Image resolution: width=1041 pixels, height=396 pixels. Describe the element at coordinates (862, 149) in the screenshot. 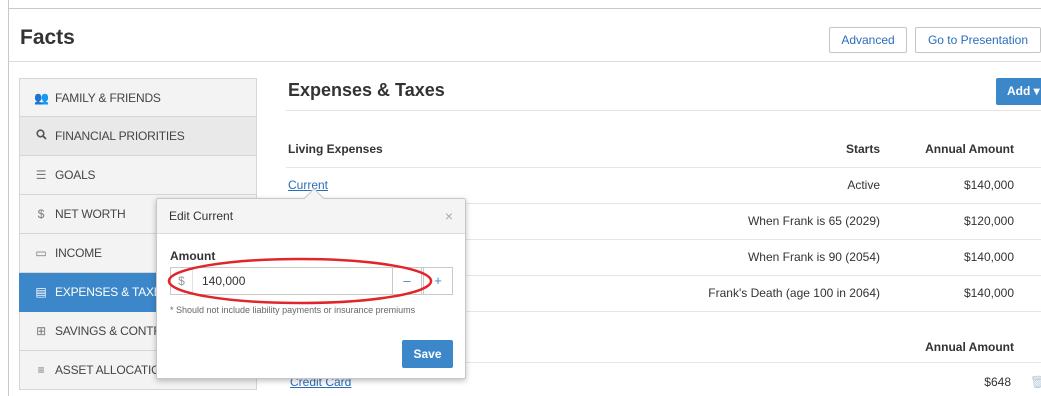

I see `column-header-starts: Starts` at that location.